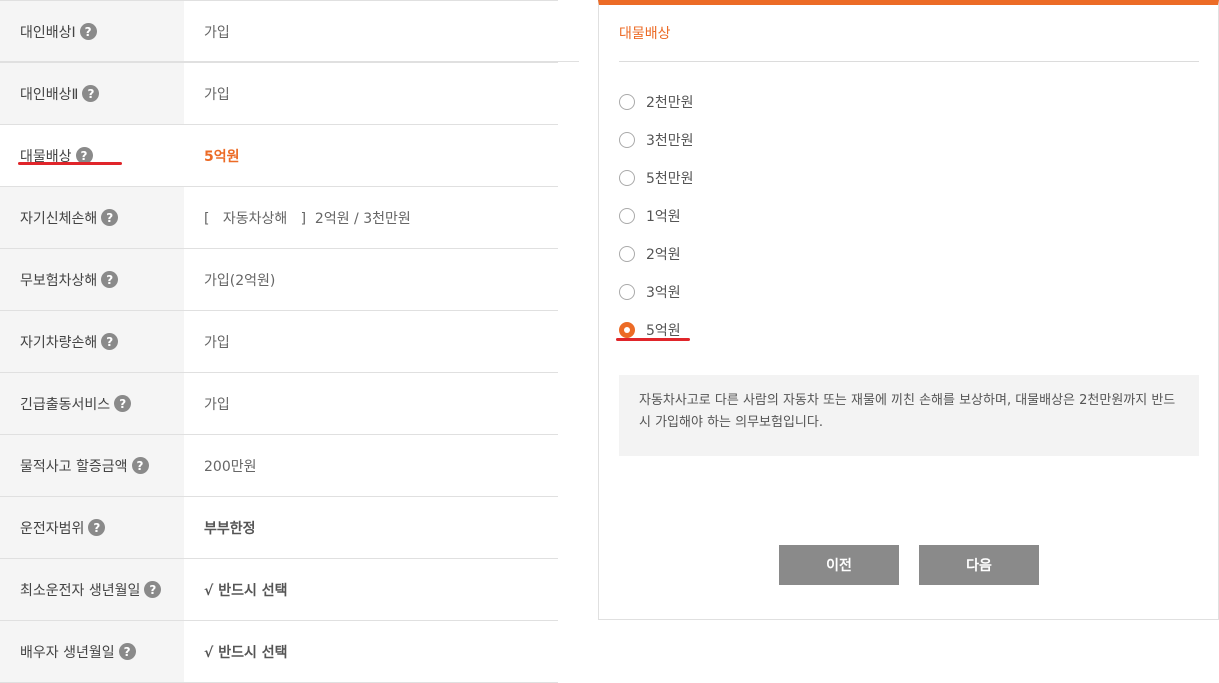 The height and width of the screenshot is (683, 1219). What do you see at coordinates (839, 565) in the screenshot?
I see `prev-button: 이전` at bounding box center [839, 565].